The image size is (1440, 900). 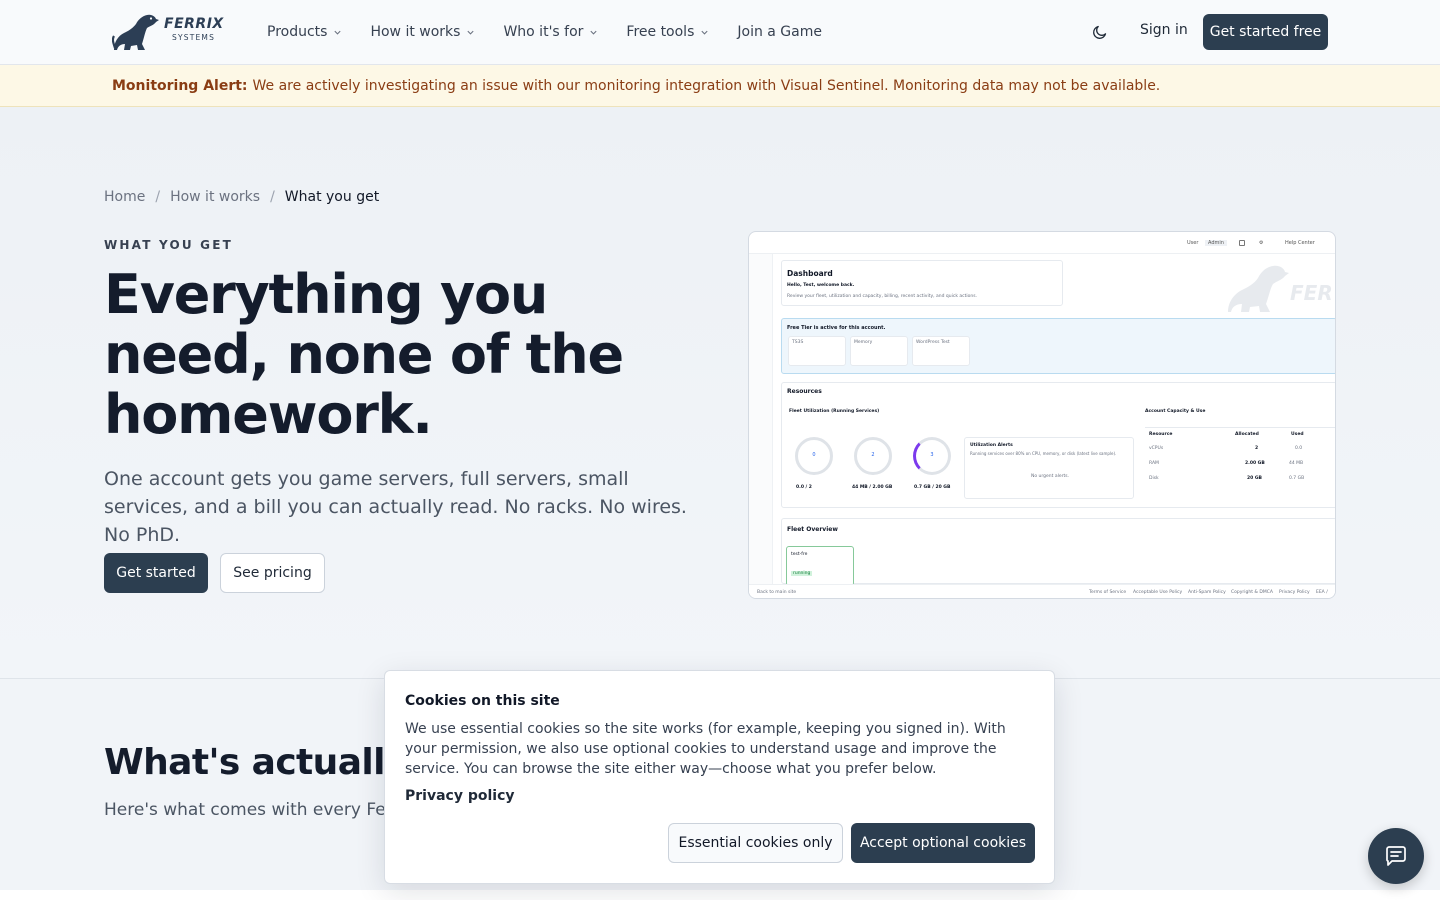 I want to click on capacity-cell: RAM, so click(x=1154, y=463).